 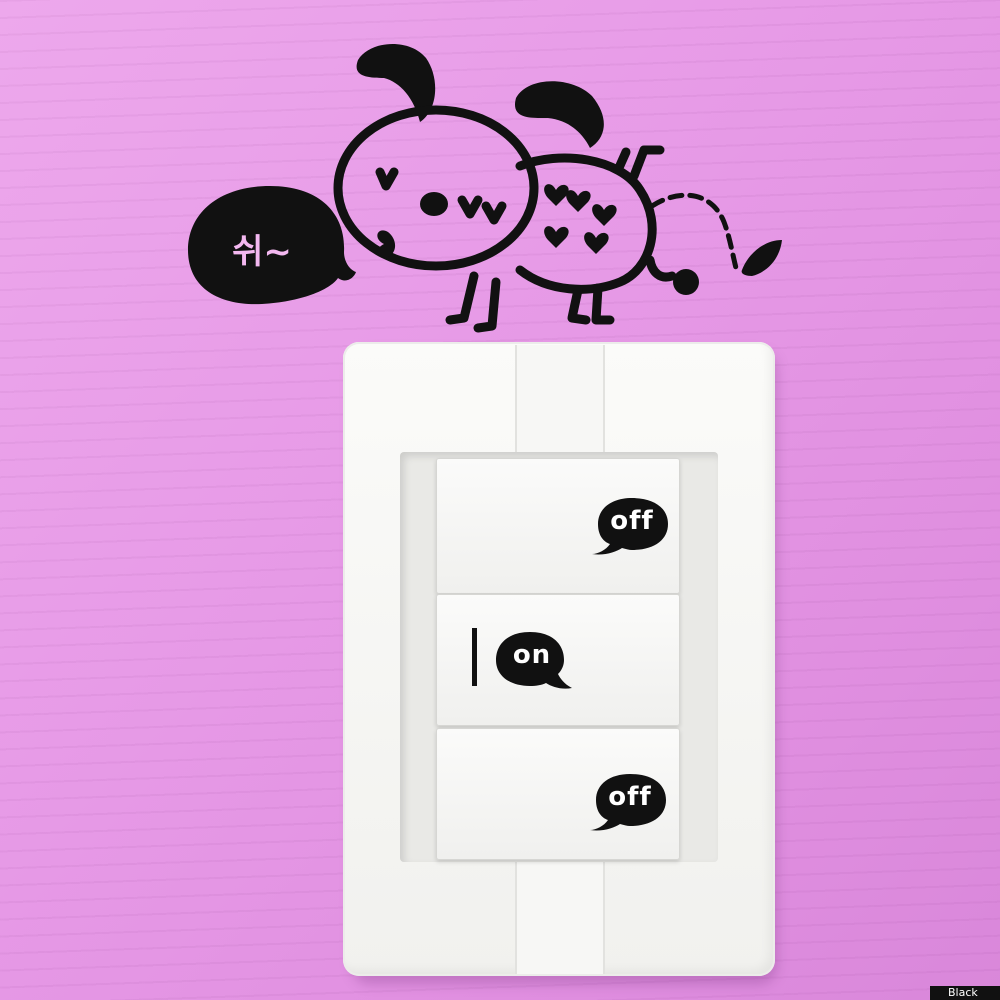 What do you see at coordinates (262, 252) in the screenshot?
I see `speech-bubble-text: 쉬~` at bounding box center [262, 252].